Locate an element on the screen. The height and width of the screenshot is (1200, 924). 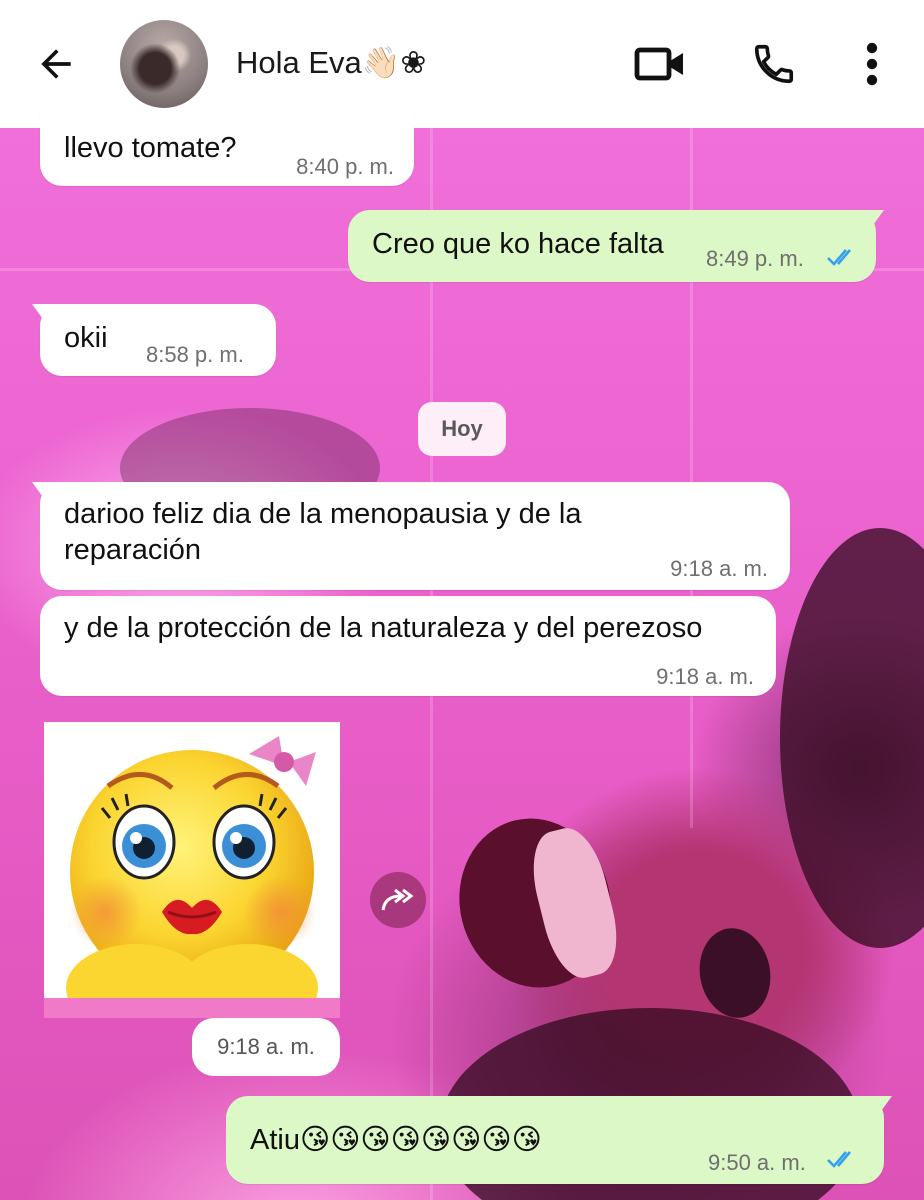
phone-icon is located at coordinates (774, 64).